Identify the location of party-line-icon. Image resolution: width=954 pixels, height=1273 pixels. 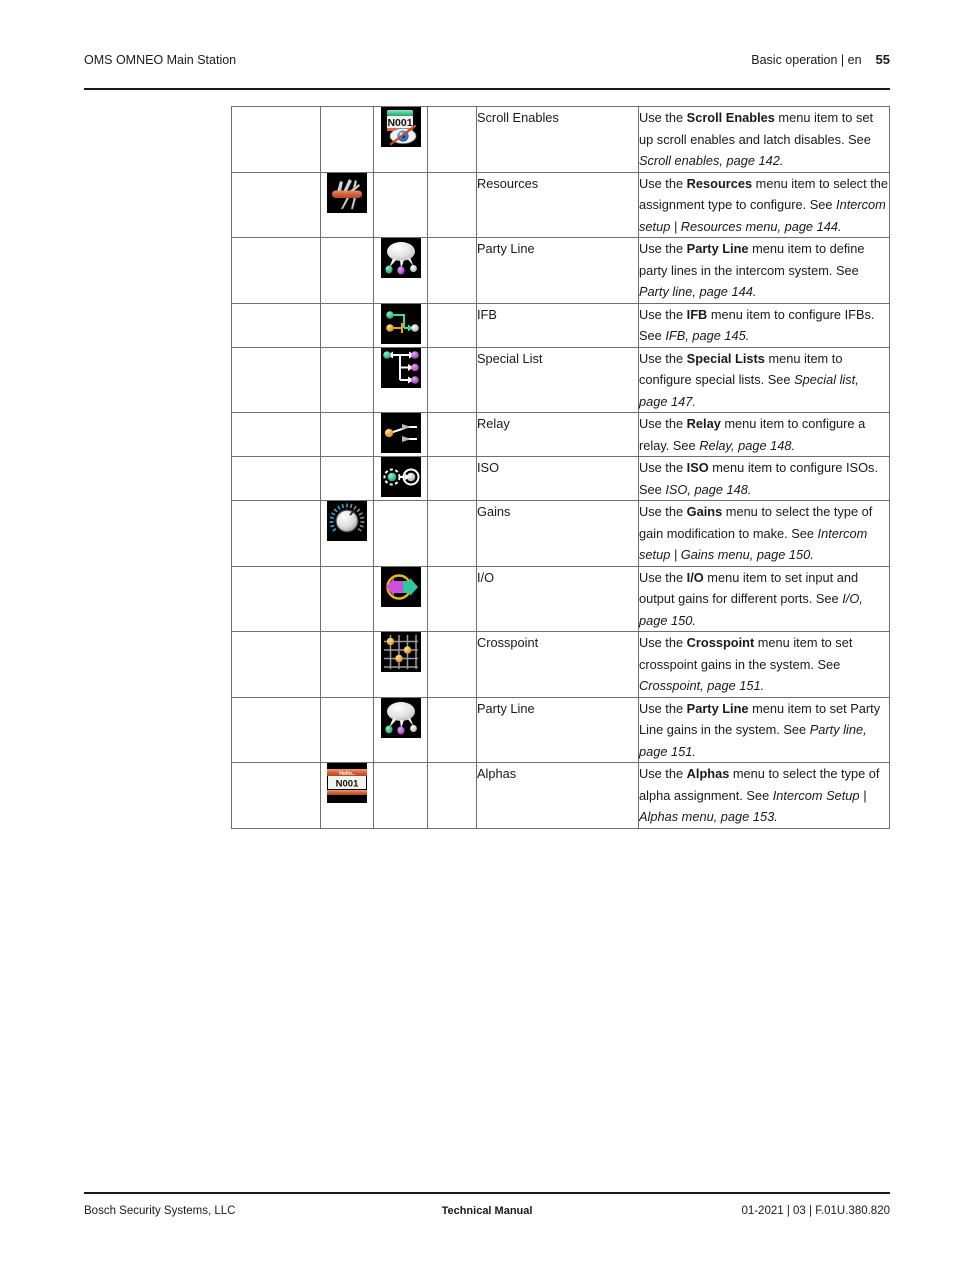
(400, 717).